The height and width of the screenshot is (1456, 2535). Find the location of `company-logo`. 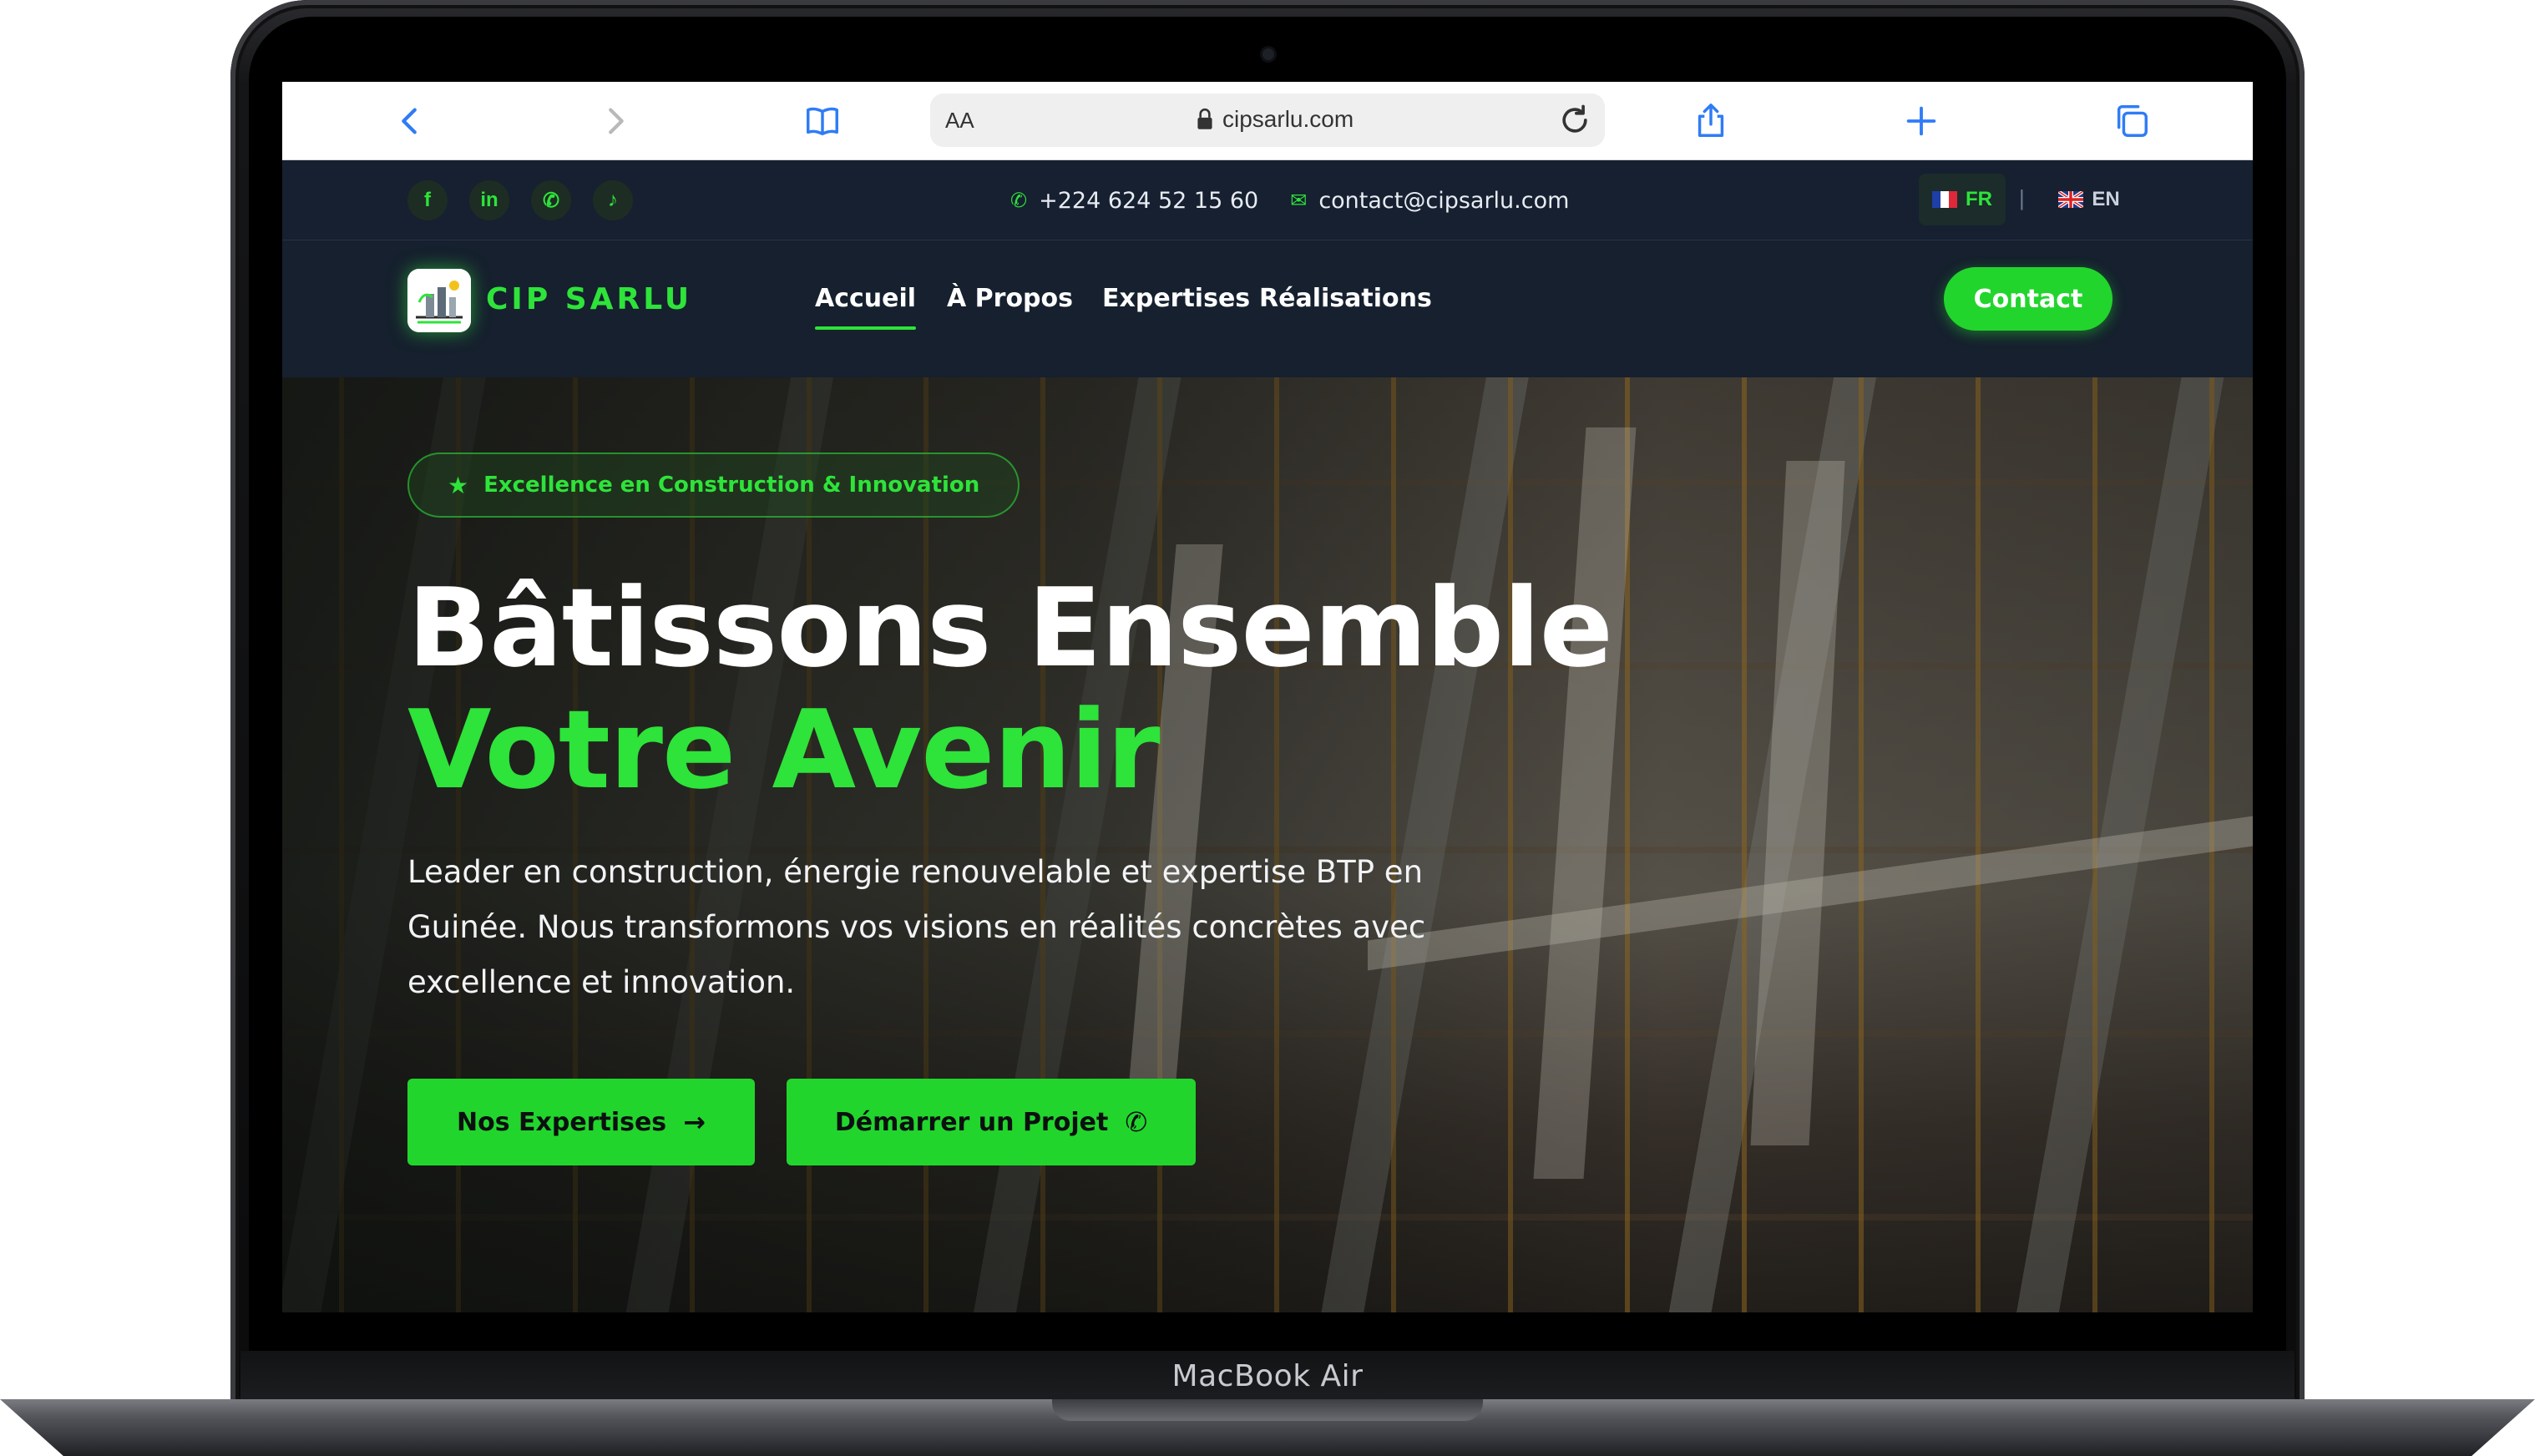

company-logo is located at coordinates (439, 300).